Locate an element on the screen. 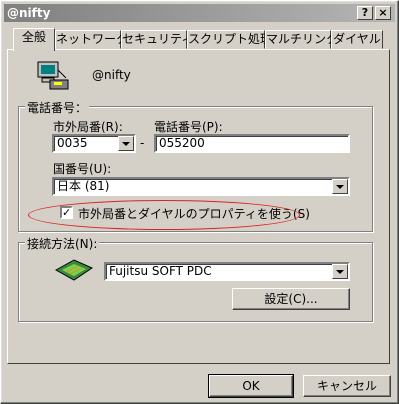 Image resolution: width=399 pixels, height=404 pixels. phone-number-input: 055200 is located at coordinates (252, 143).